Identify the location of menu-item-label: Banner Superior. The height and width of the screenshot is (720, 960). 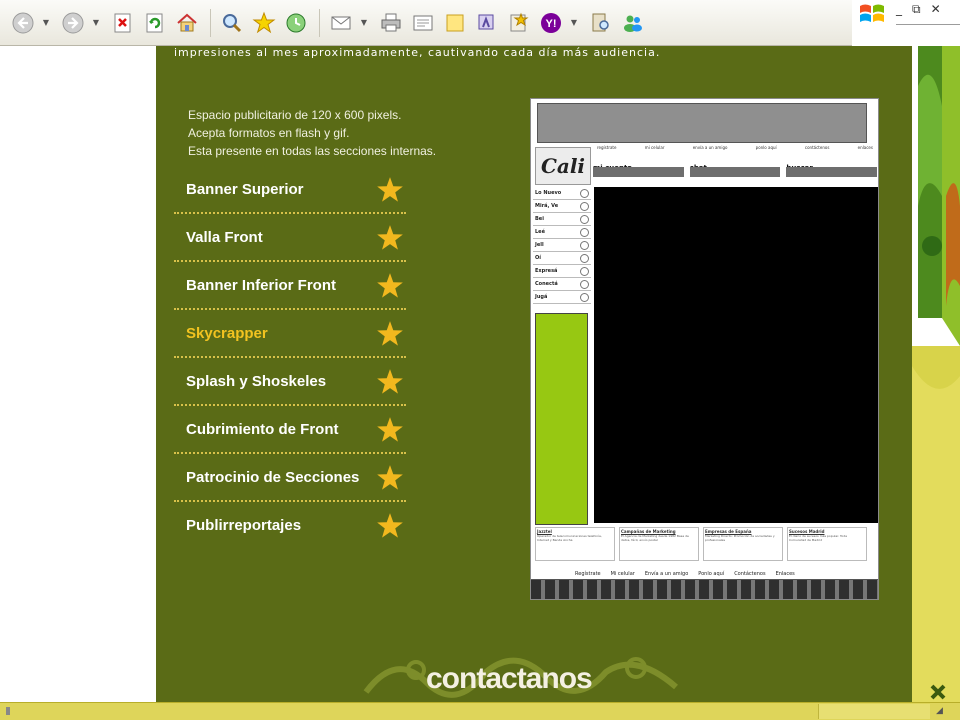
(245, 189).